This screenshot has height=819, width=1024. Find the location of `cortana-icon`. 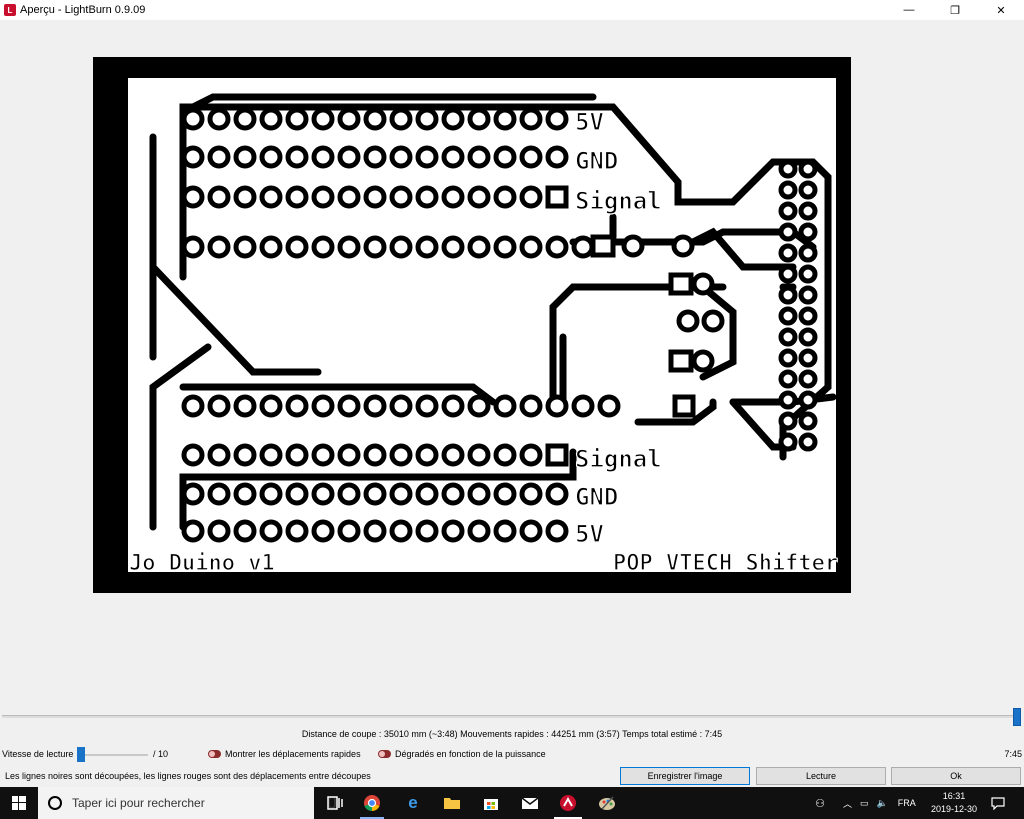

cortana-icon is located at coordinates (55, 803).